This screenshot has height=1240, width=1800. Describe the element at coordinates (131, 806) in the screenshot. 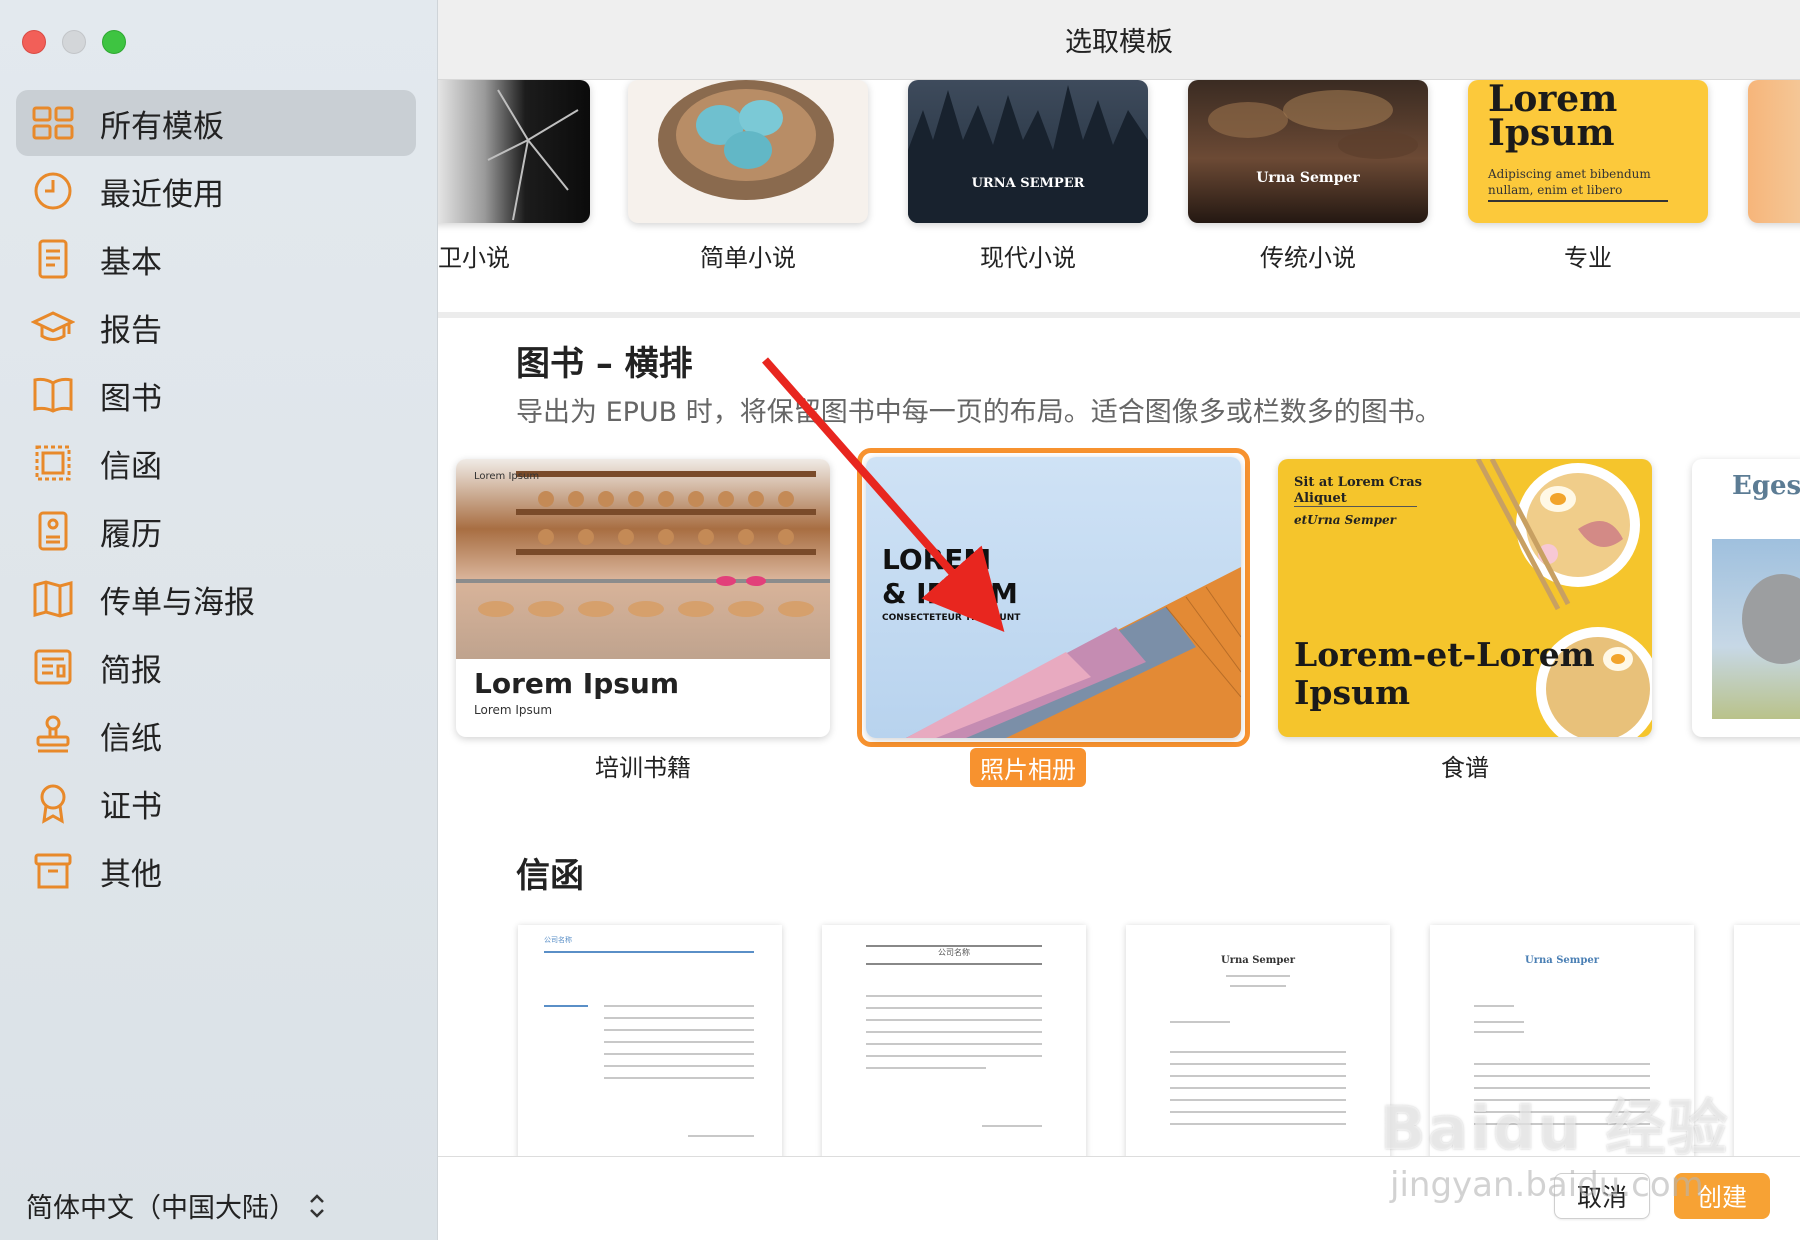

I see `sidebar-item-label: 证书` at that location.